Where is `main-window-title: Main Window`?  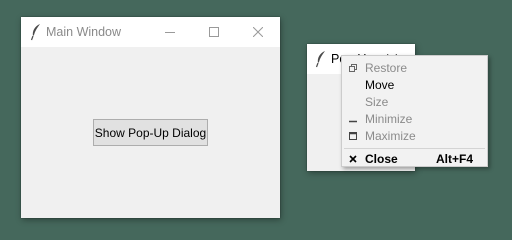 main-window-title: Main Window is located at coordinates (84, 32).